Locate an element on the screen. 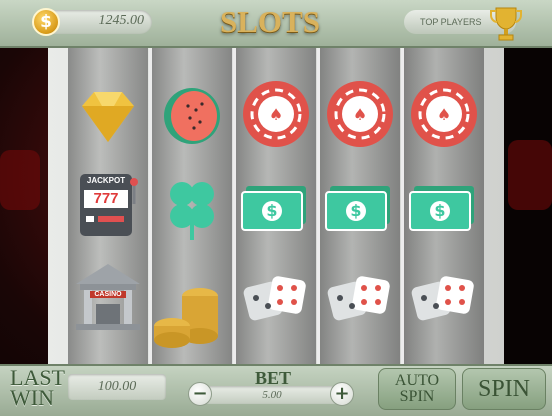  auto-spin-button: AUTO SPIN is located at coordinates (417, 389).